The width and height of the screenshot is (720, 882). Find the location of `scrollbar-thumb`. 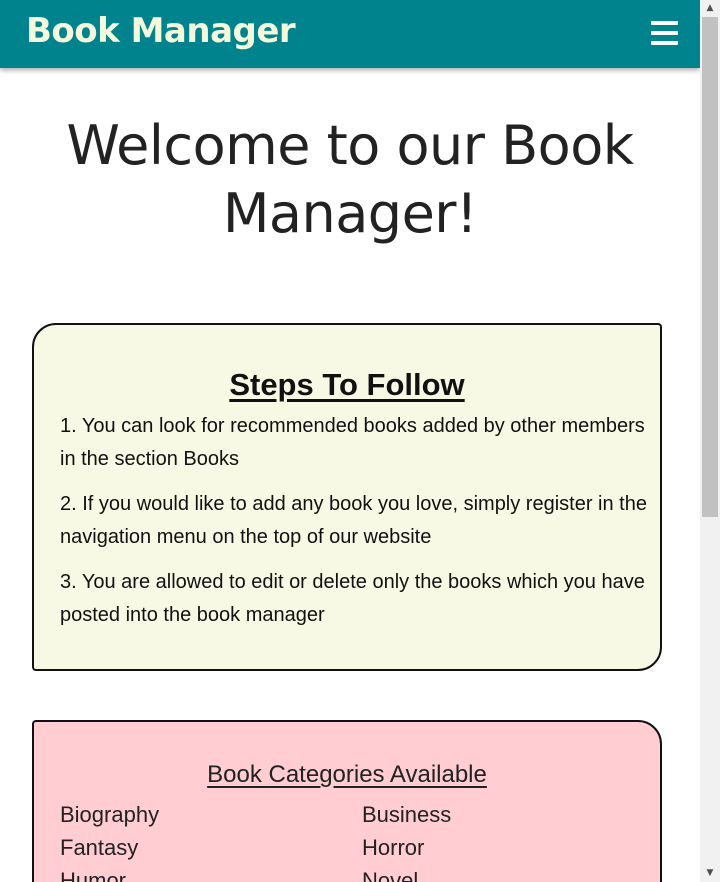

scrollbar-thumb is located at coordinates (710, 267).